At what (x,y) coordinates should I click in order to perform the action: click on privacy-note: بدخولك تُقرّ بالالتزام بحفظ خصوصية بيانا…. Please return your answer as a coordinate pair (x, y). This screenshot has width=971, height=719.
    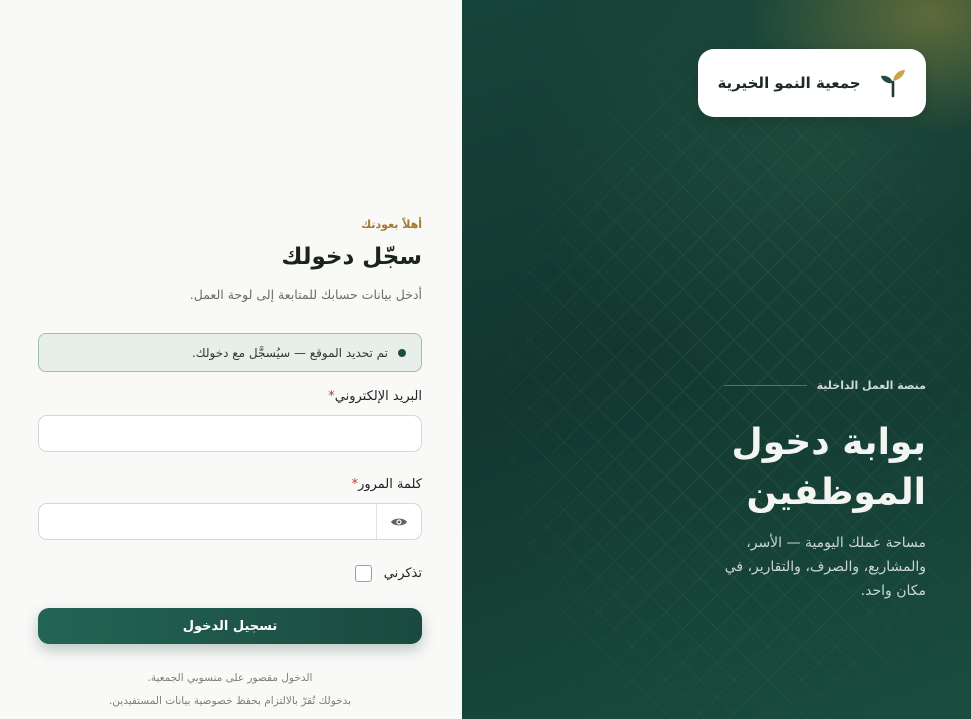
    Looking at the image, I should click on (230, 701).